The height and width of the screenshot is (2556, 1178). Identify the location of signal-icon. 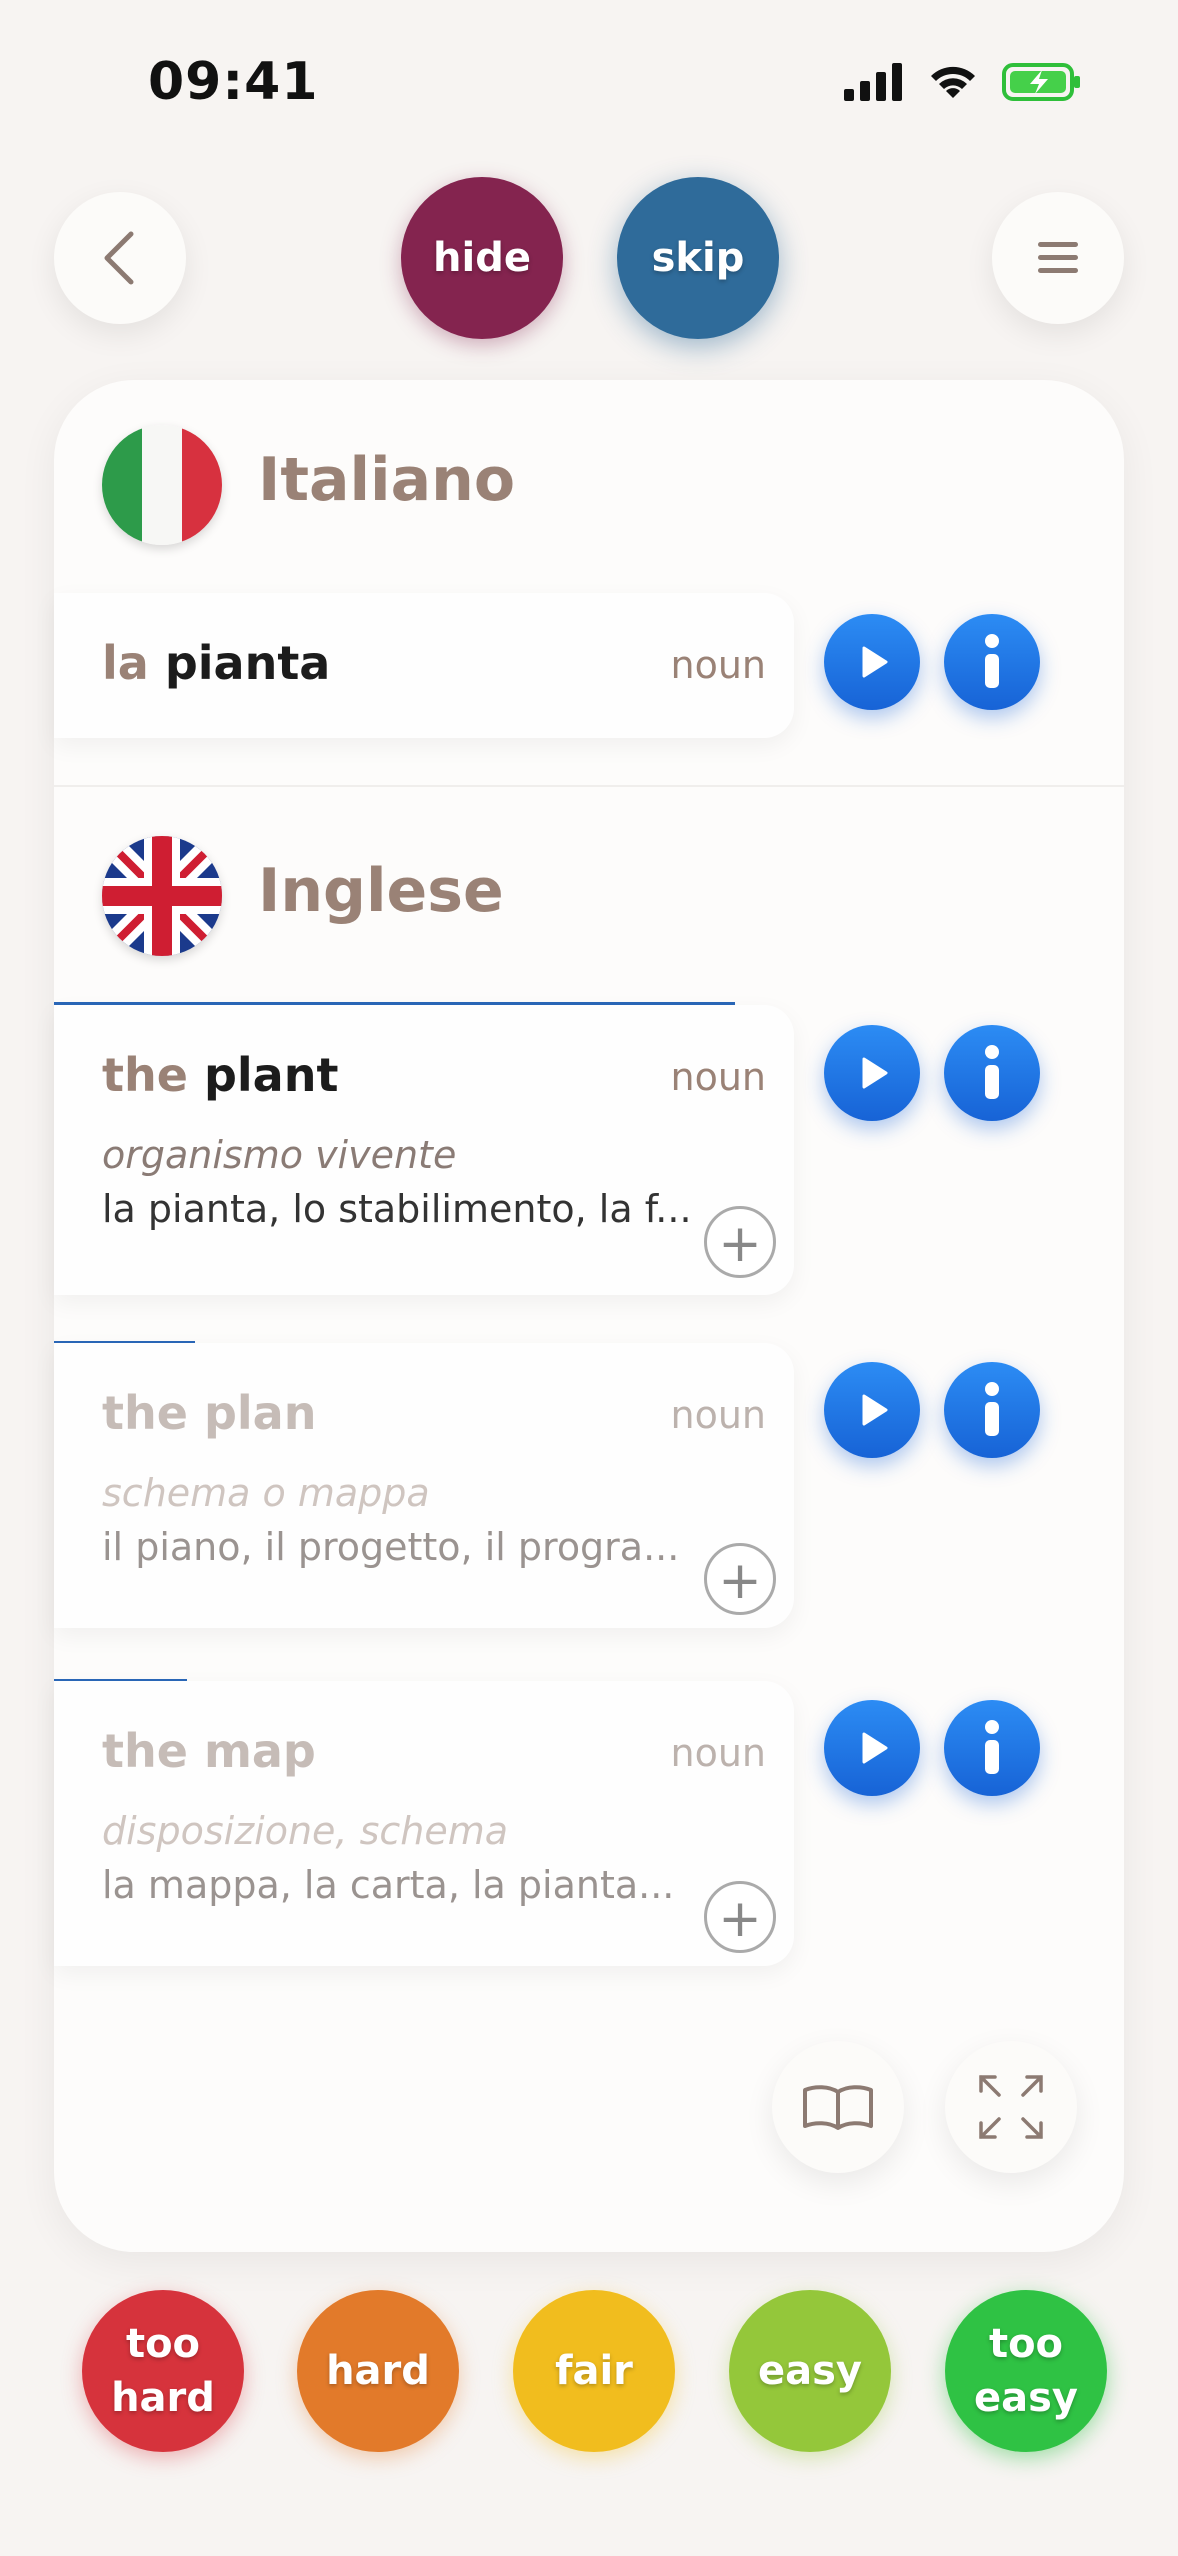
(873, 82).